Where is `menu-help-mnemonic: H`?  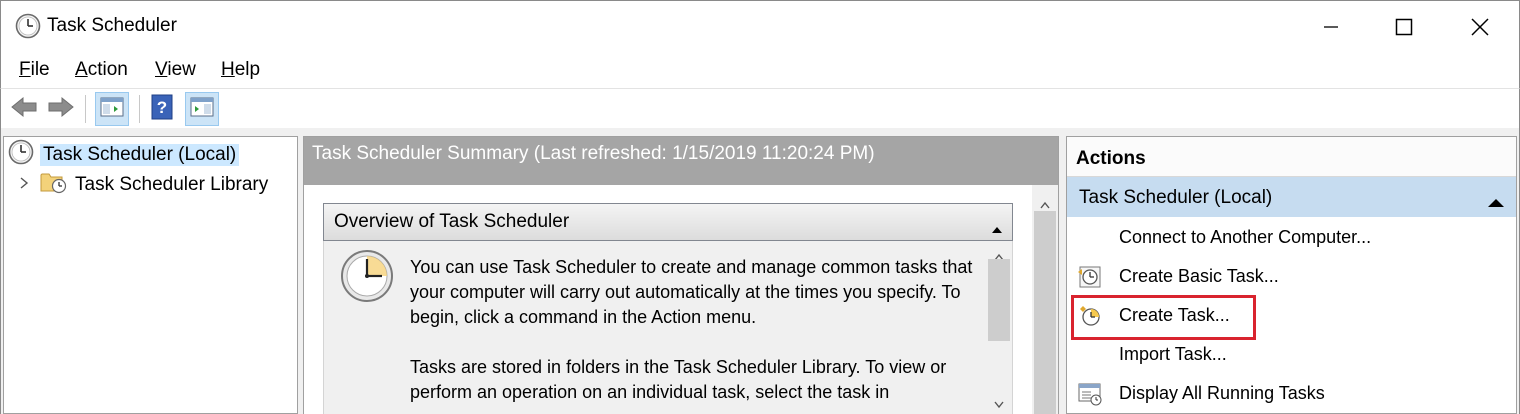 menu-help-mnemonic: H is located at coordinates (228, 69).